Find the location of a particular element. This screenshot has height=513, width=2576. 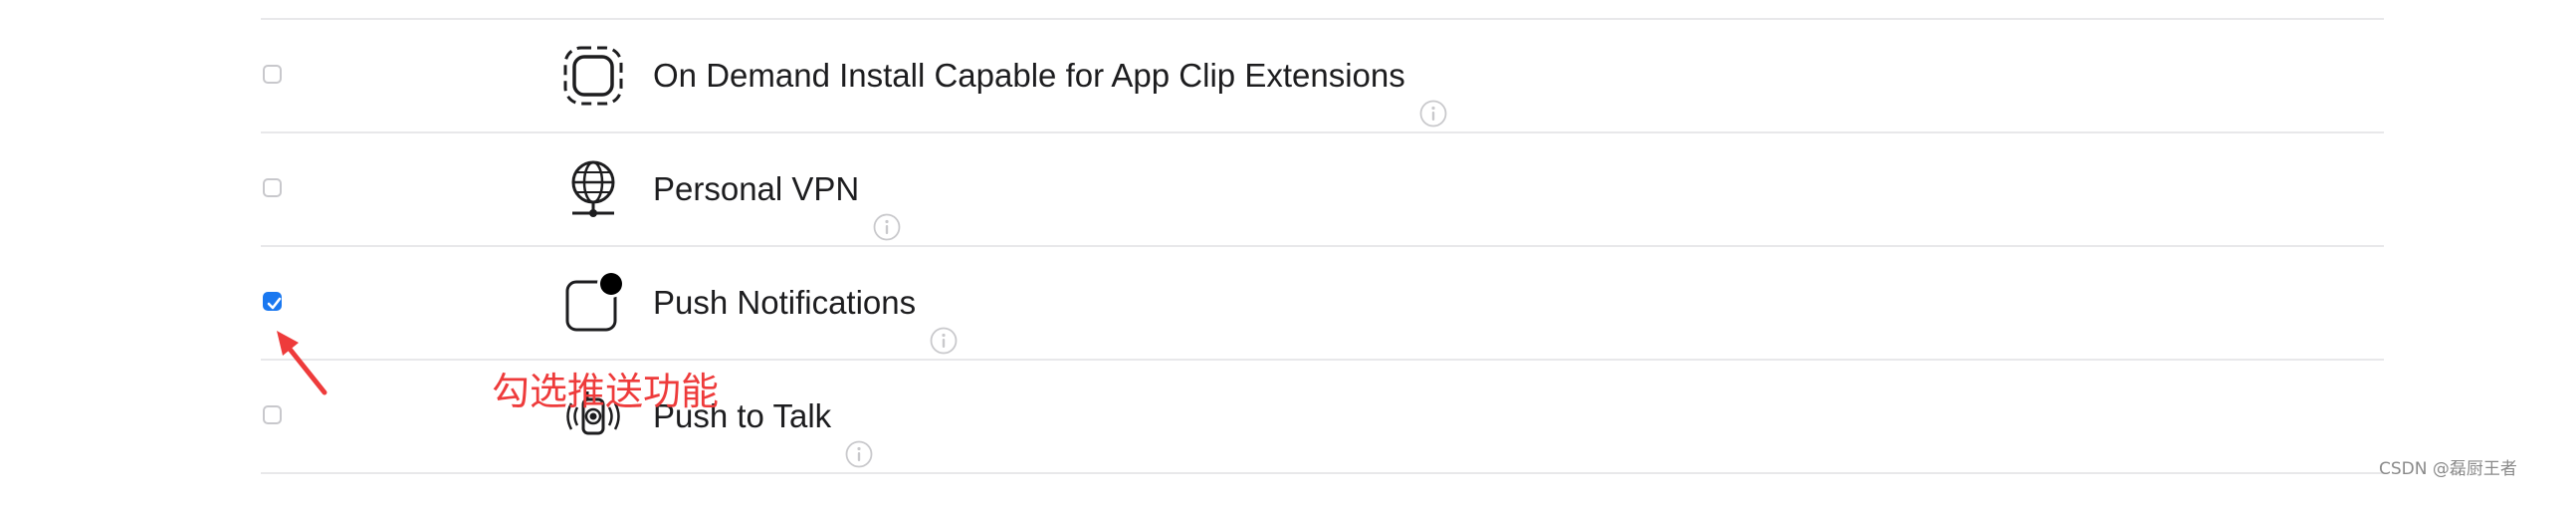

capability-checkbox-push-notifications is located at coordinates (272, 302).